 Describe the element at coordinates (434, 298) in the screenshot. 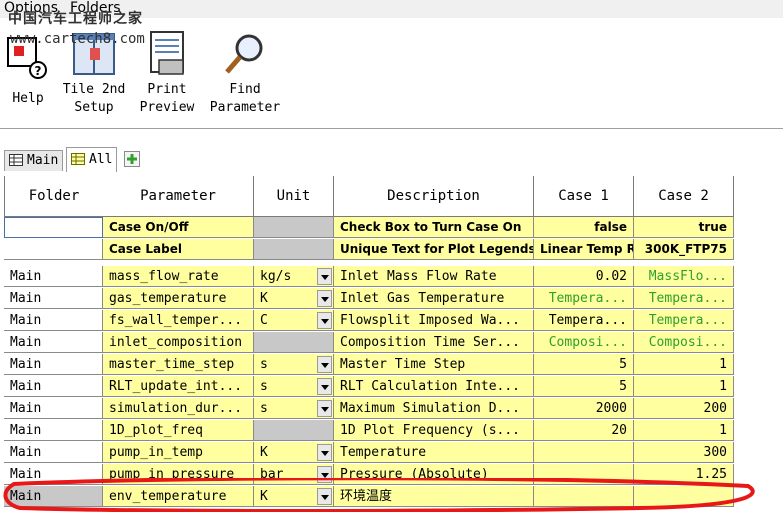

I see `table-row-description-cell: Inlet Gas Temperature` at that location.